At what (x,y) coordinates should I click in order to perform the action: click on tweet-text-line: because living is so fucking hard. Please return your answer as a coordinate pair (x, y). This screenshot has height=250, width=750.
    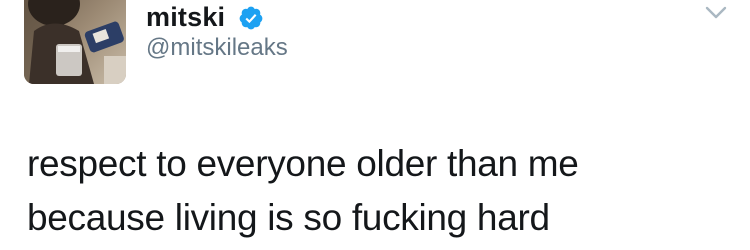
    Looking at the image, I should click on (288, 217).